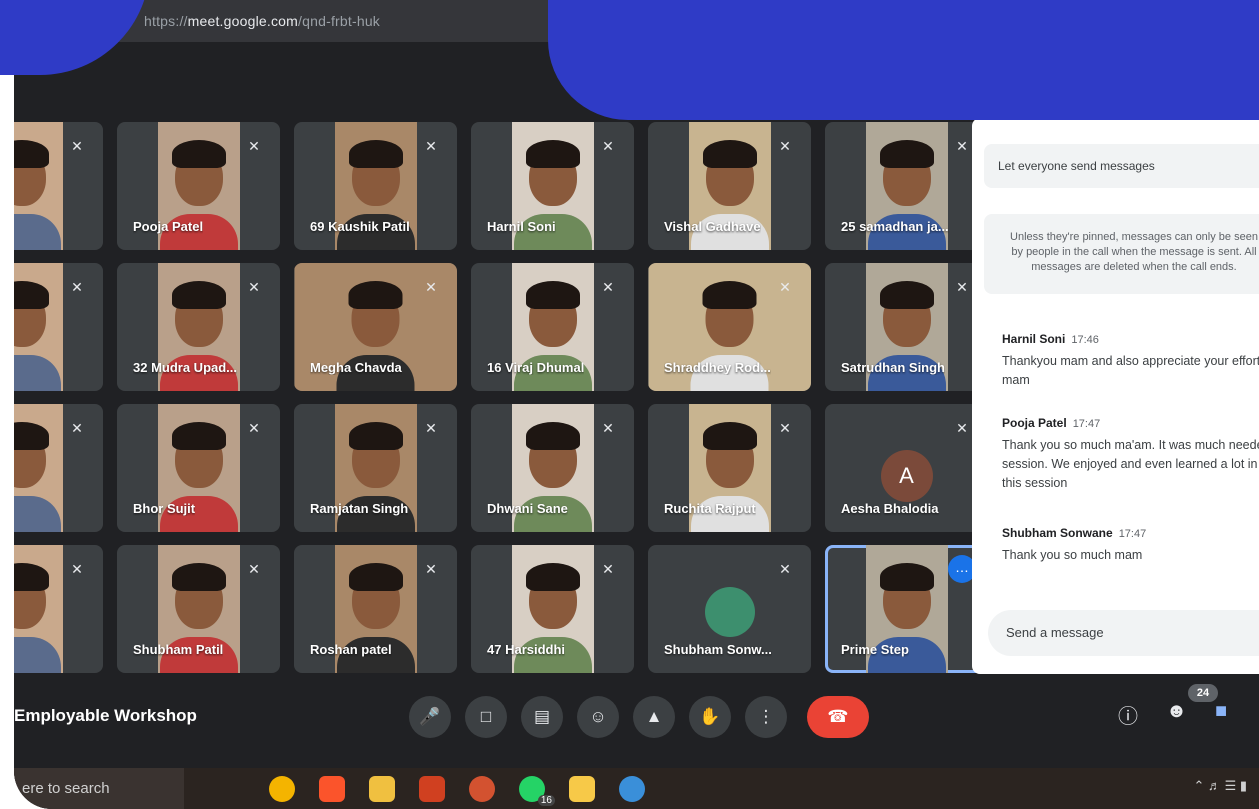  I want to click on powerpoint-icon, so click(482, 789).